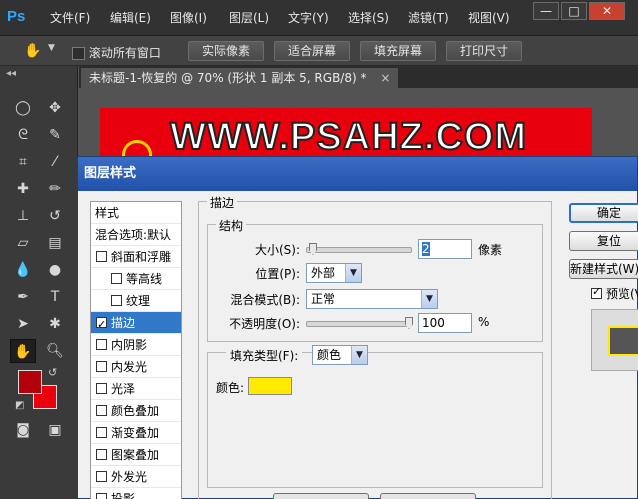 The height and width of the screenshot is (499, 638). Describe the element at coordinates (23, 216) in the screenshot. I see `clone-stamp-icon: ⊥` at that location.